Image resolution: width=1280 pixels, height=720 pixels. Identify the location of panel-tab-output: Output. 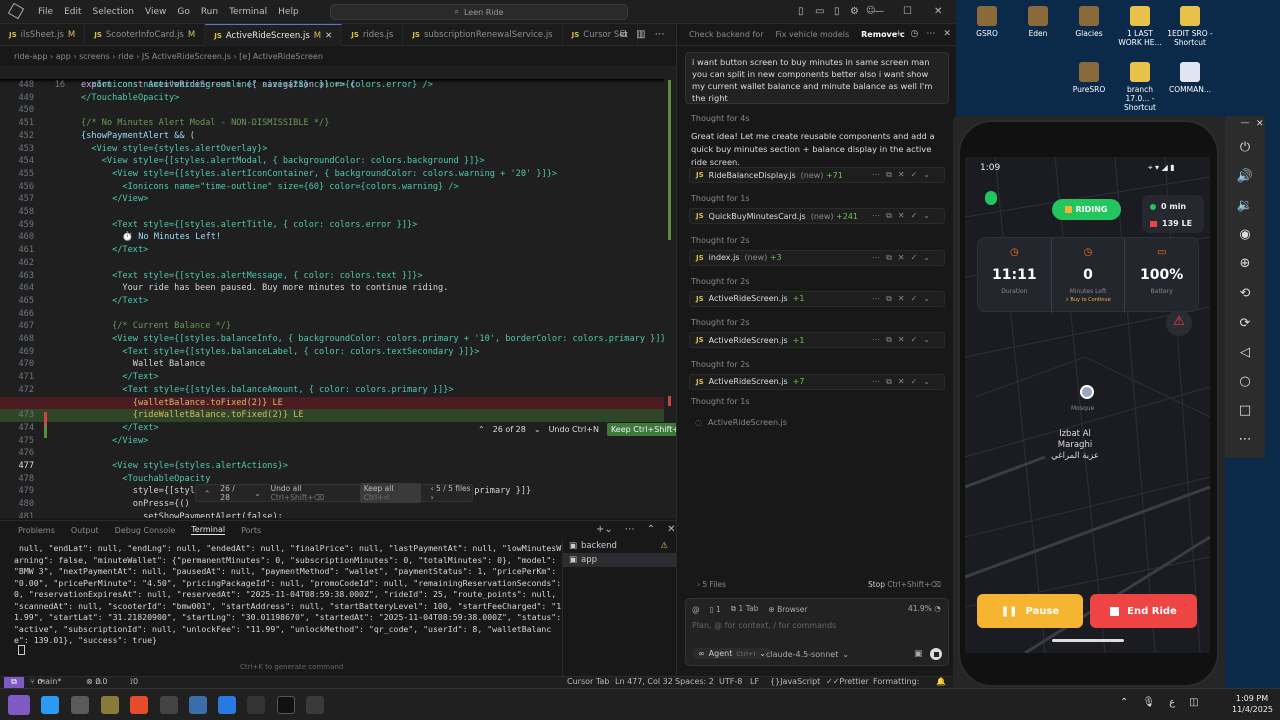
(85, 530).